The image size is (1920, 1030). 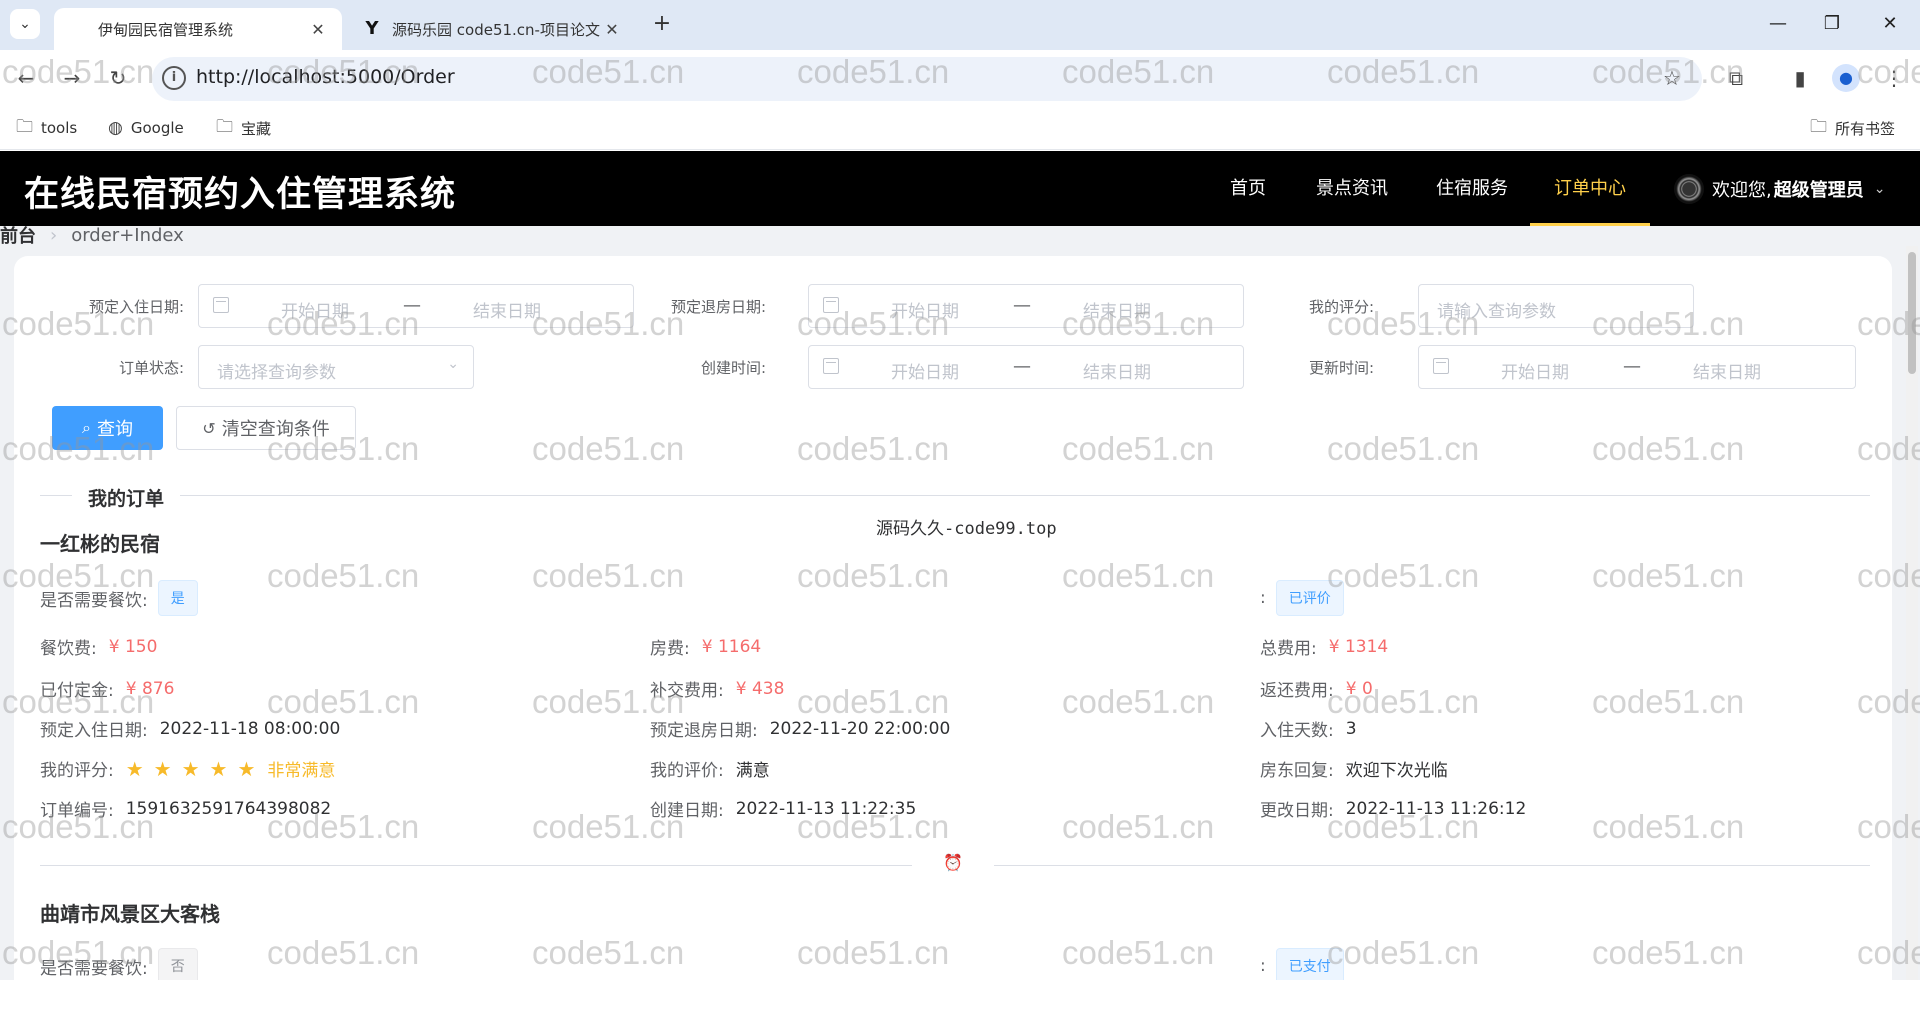 What do you see at coordinates (1912, 613) in the screenshot?
I see `page-scrollbar` at bounding box center [1912, 613].